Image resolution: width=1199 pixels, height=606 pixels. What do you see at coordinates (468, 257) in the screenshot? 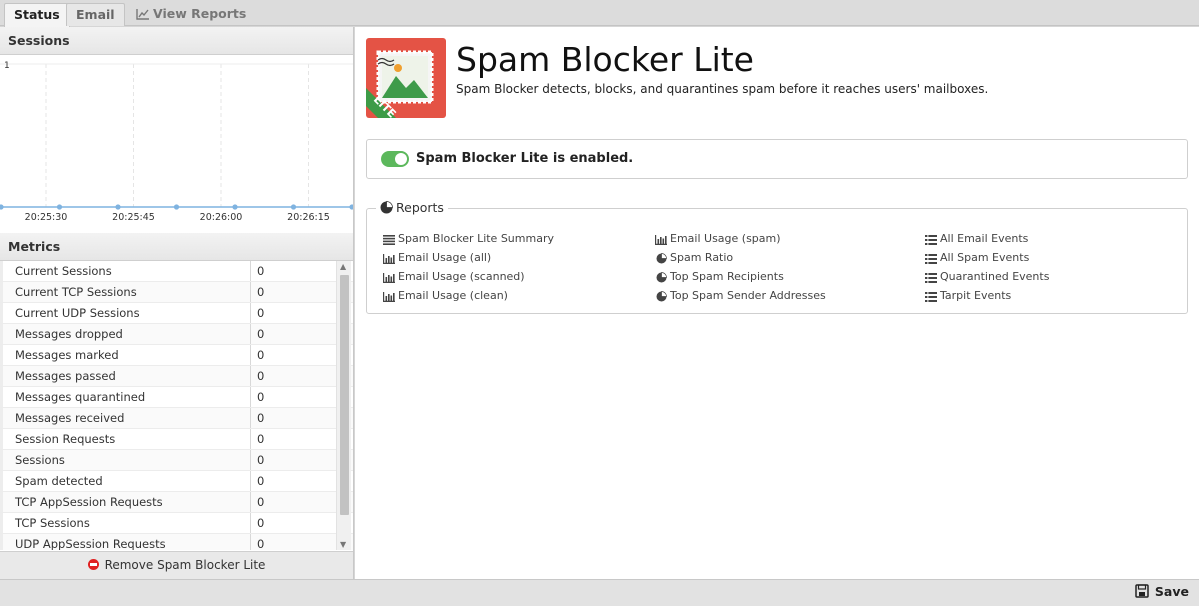
I see `report-link: Email Usage (all)` at bounding box center [468, 257].